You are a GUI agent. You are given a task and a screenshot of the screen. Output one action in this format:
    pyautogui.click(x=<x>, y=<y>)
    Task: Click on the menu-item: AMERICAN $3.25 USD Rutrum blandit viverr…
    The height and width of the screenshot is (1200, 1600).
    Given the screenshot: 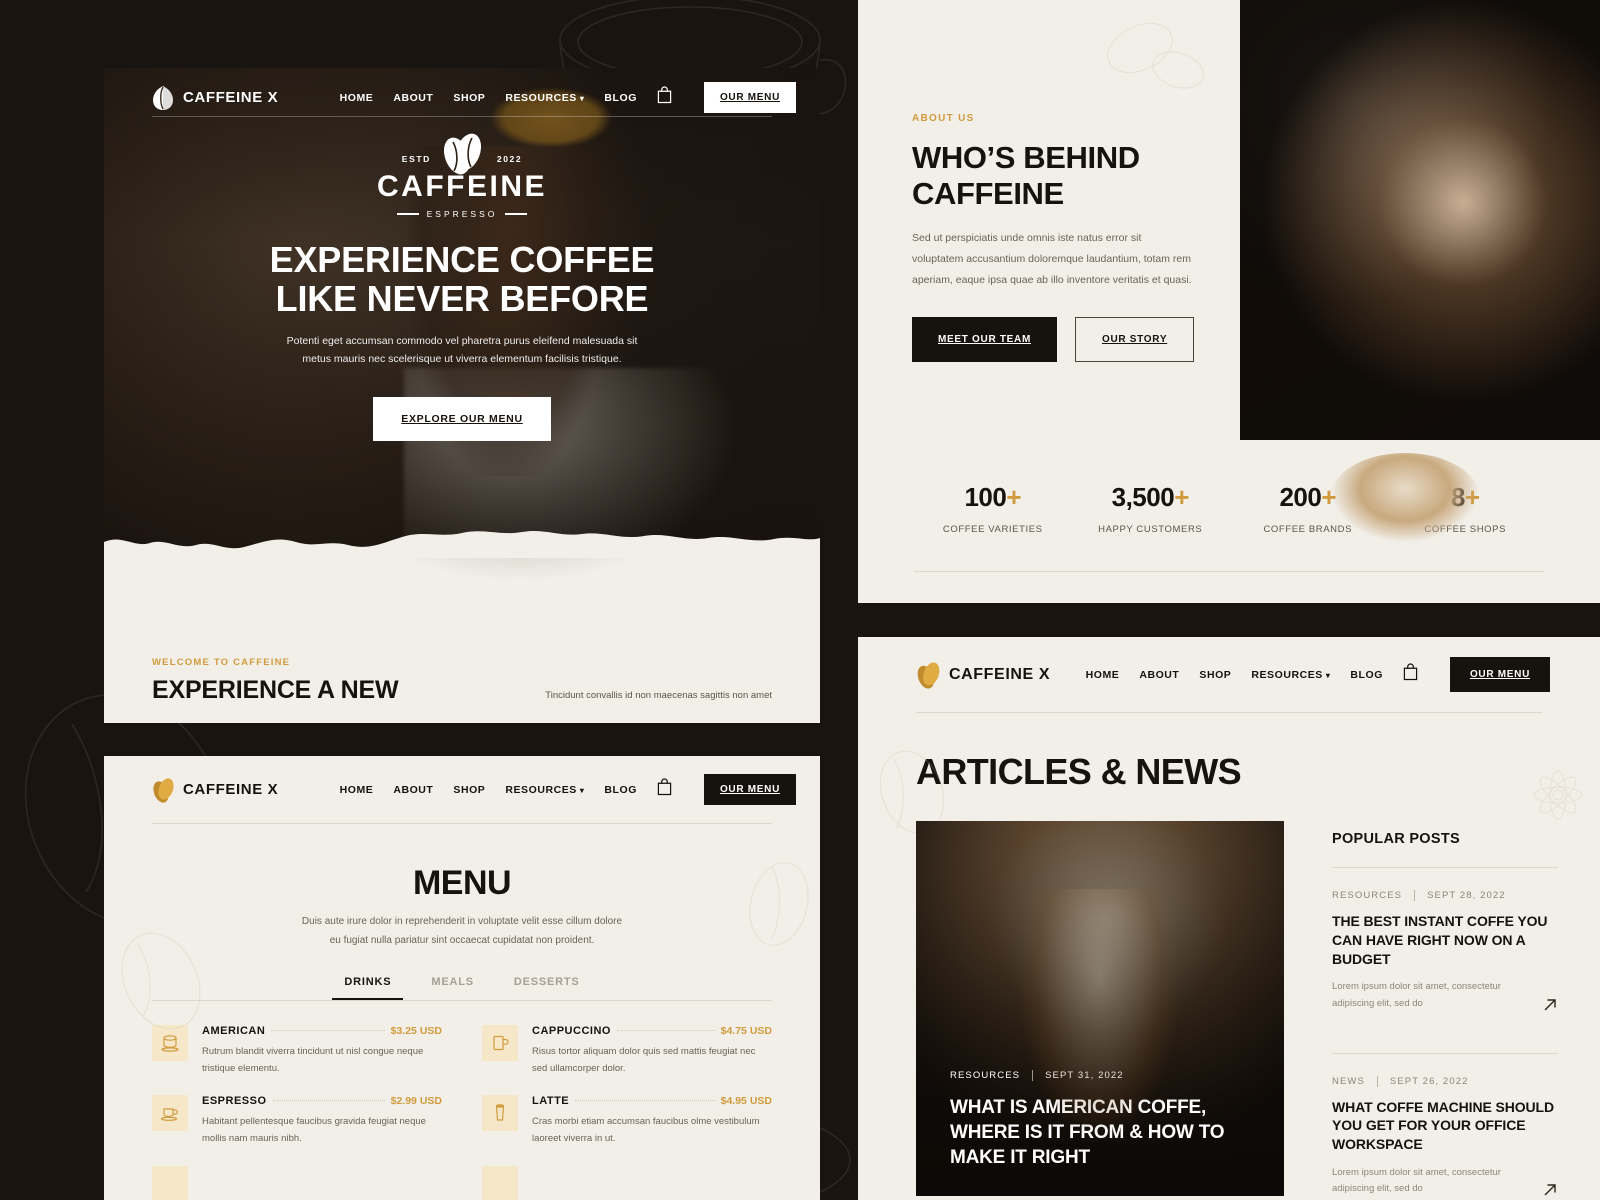 What is the action you would take?
    pyautogui.click(x=297, y=1051)
    